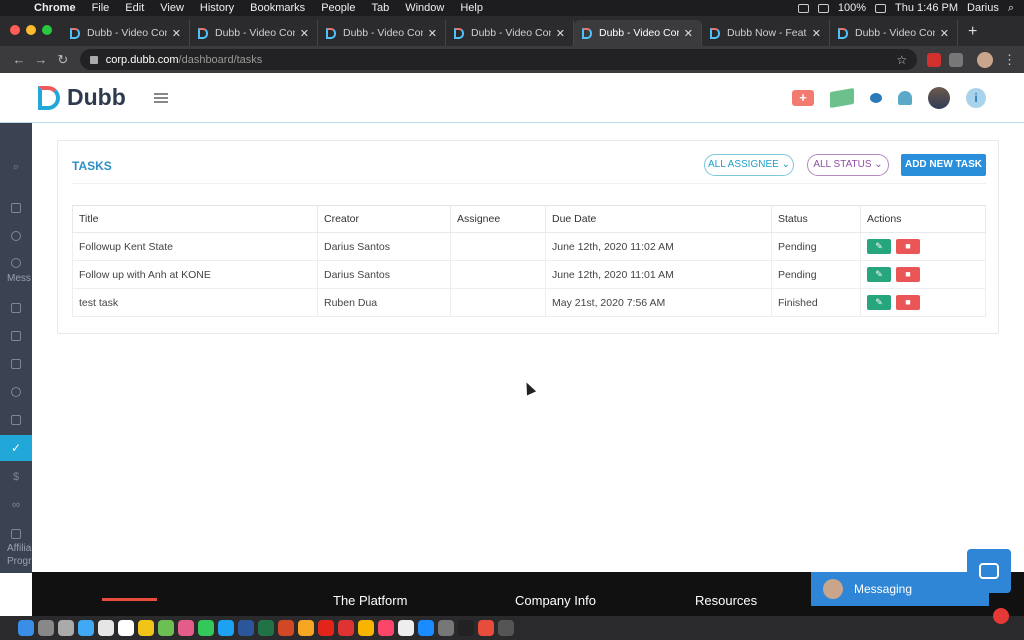 The image size is (1024, 640). I want to click on hamburger-menu-icon, so click(160, 97).